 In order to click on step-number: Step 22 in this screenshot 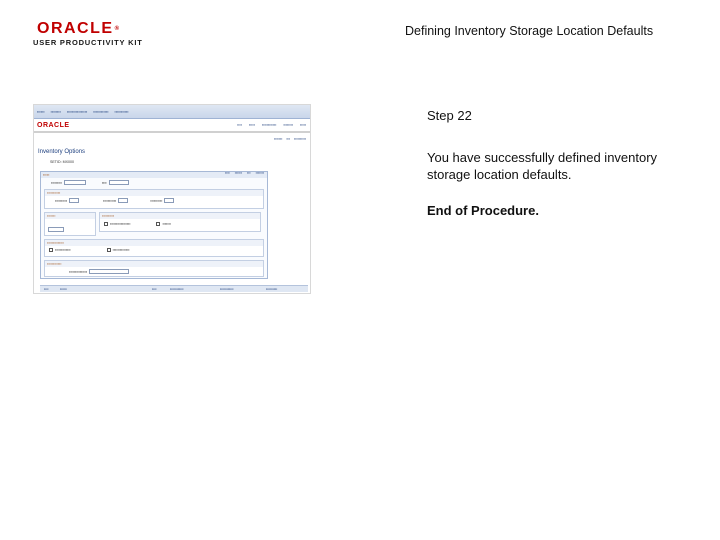, I will do `click(449, 115)`.